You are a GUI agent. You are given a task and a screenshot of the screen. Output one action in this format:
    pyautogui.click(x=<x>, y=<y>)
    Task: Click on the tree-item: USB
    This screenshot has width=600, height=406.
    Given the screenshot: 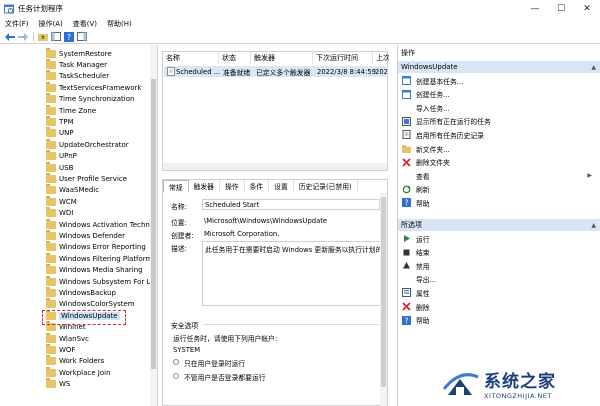 What is the action you would take?
    pyautogui.click(x=60, y=167)
    